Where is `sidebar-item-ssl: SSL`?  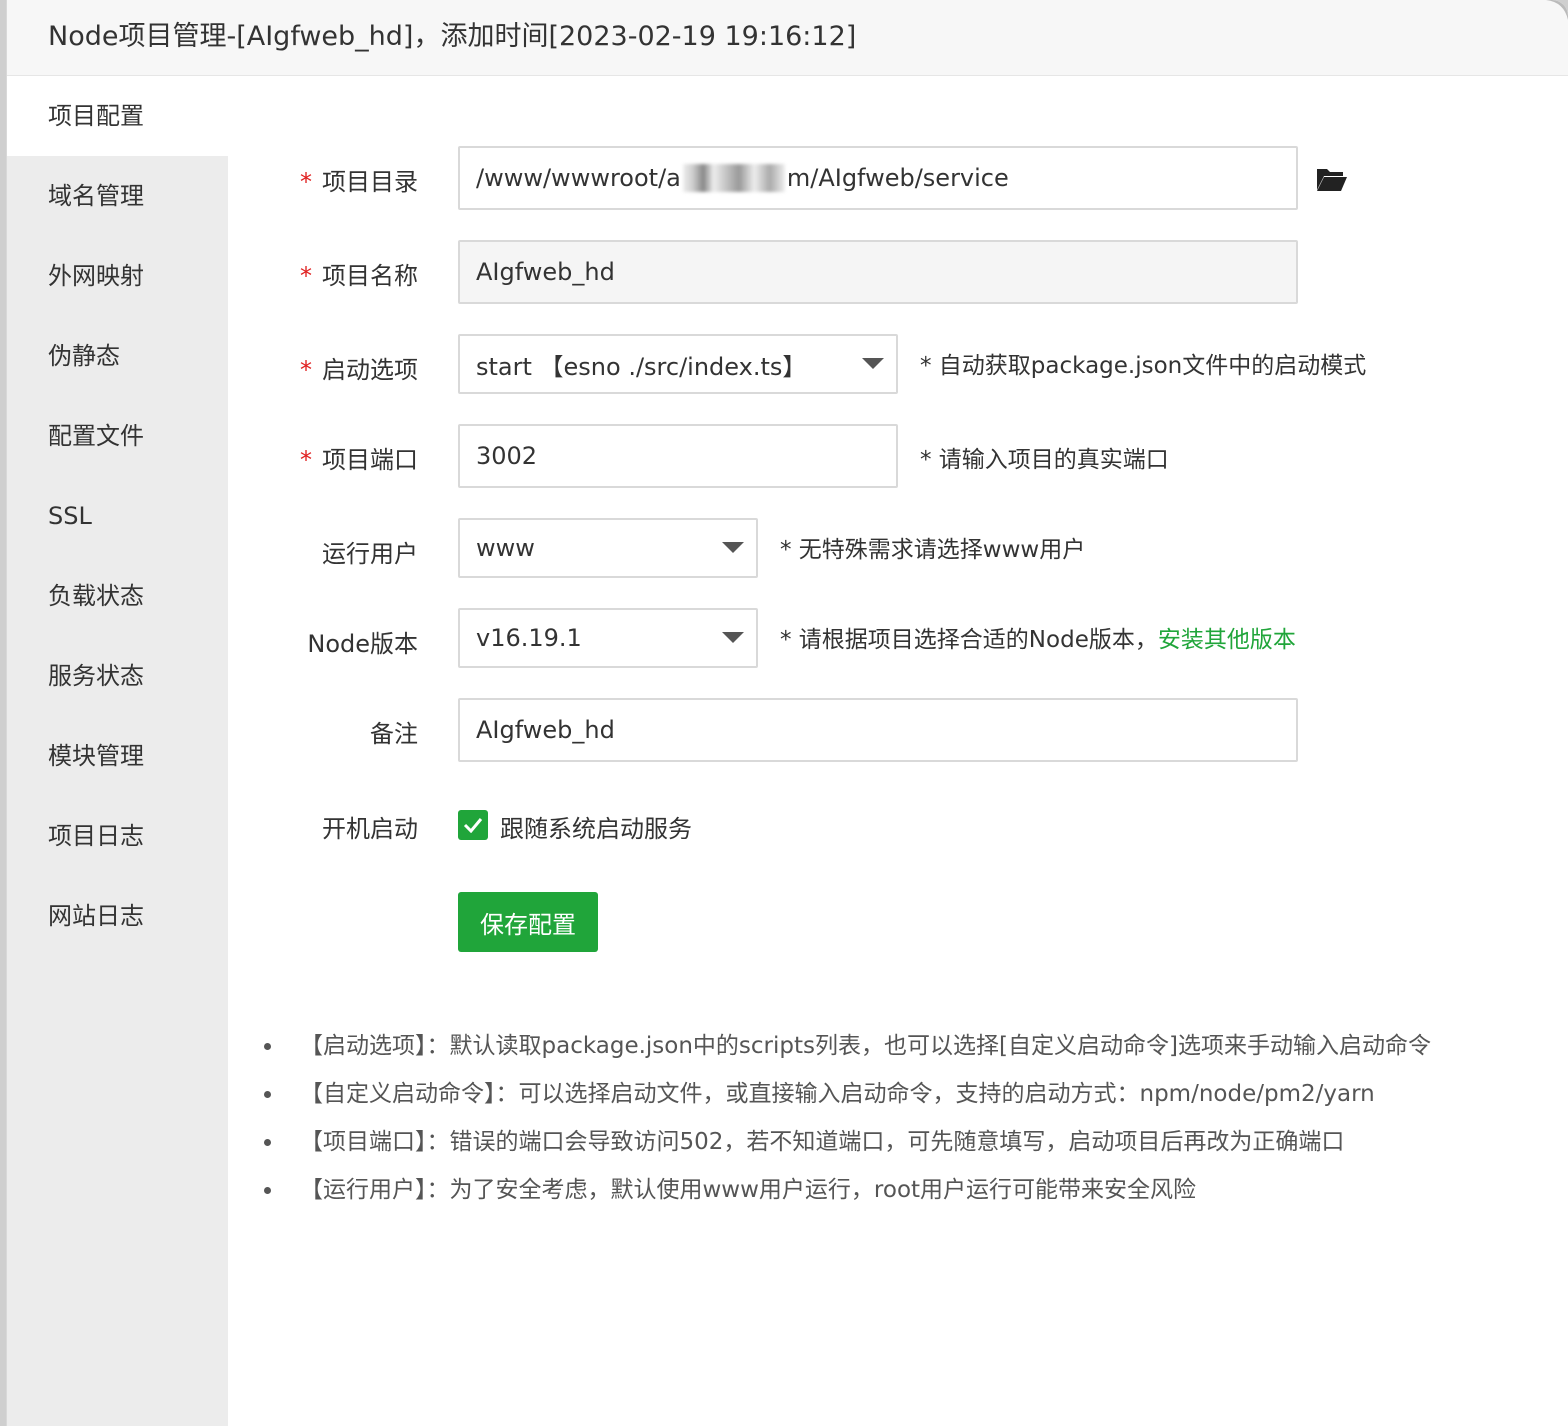 sidebar-item-ssl: SSL is located at coordinates (117, 516).